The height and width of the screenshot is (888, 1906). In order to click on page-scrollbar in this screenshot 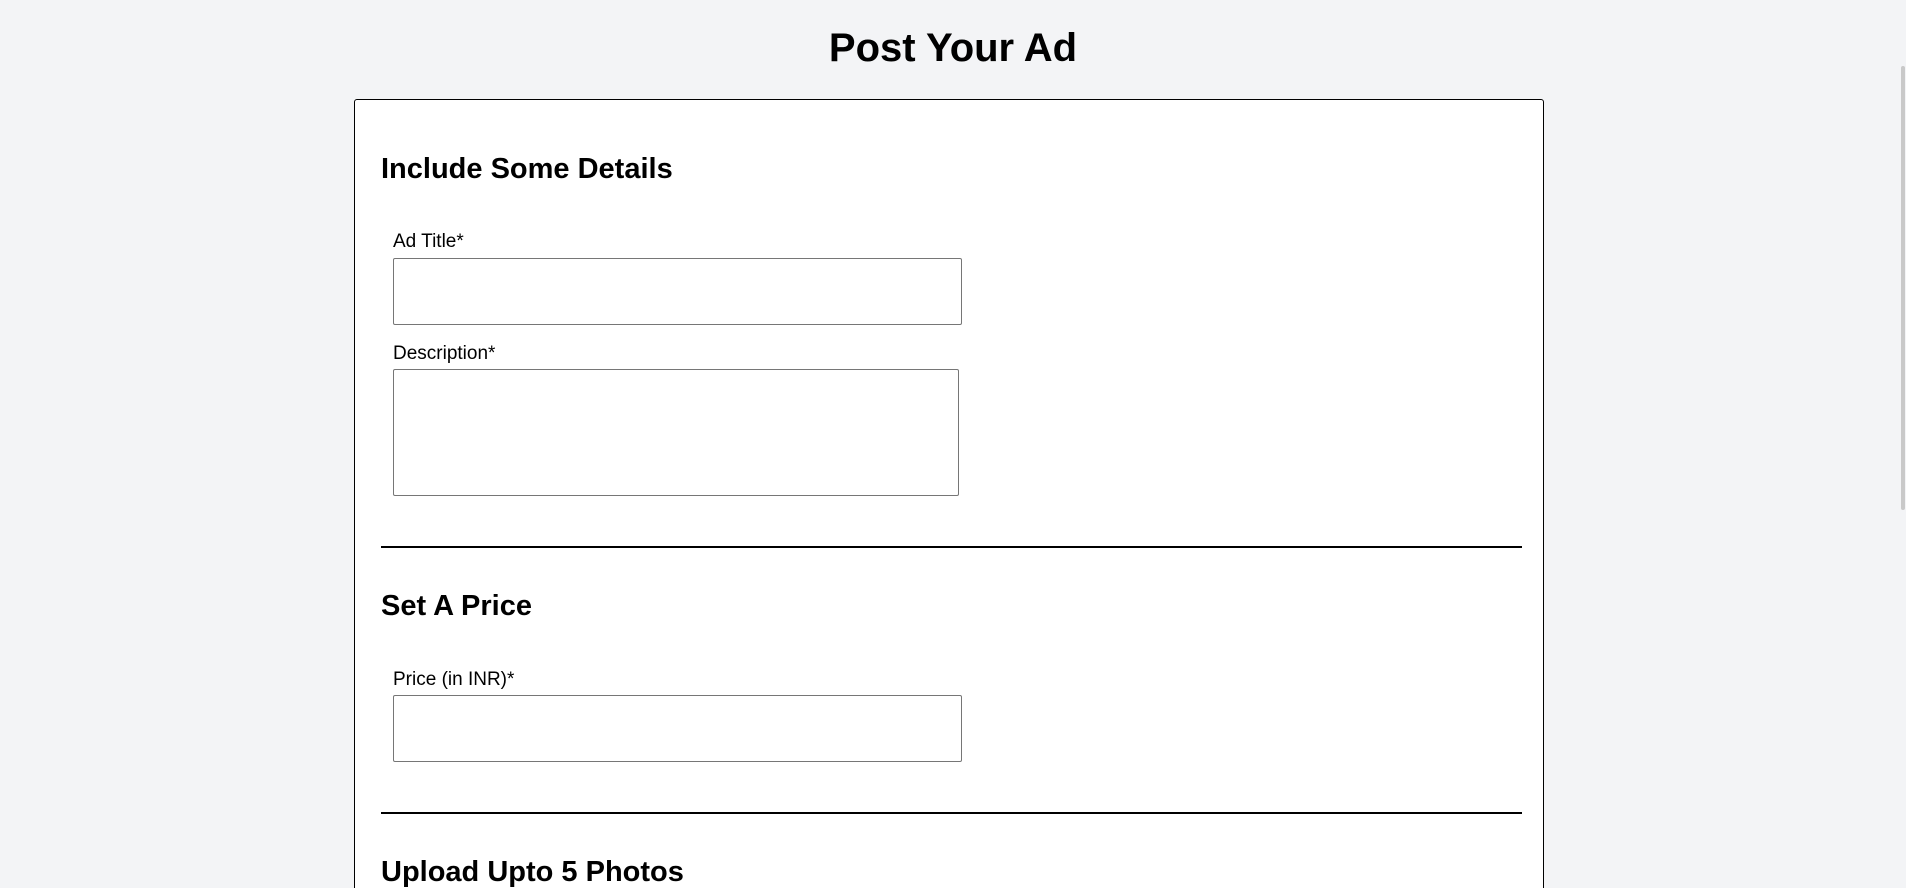, I will do `click(1903, 444)`.